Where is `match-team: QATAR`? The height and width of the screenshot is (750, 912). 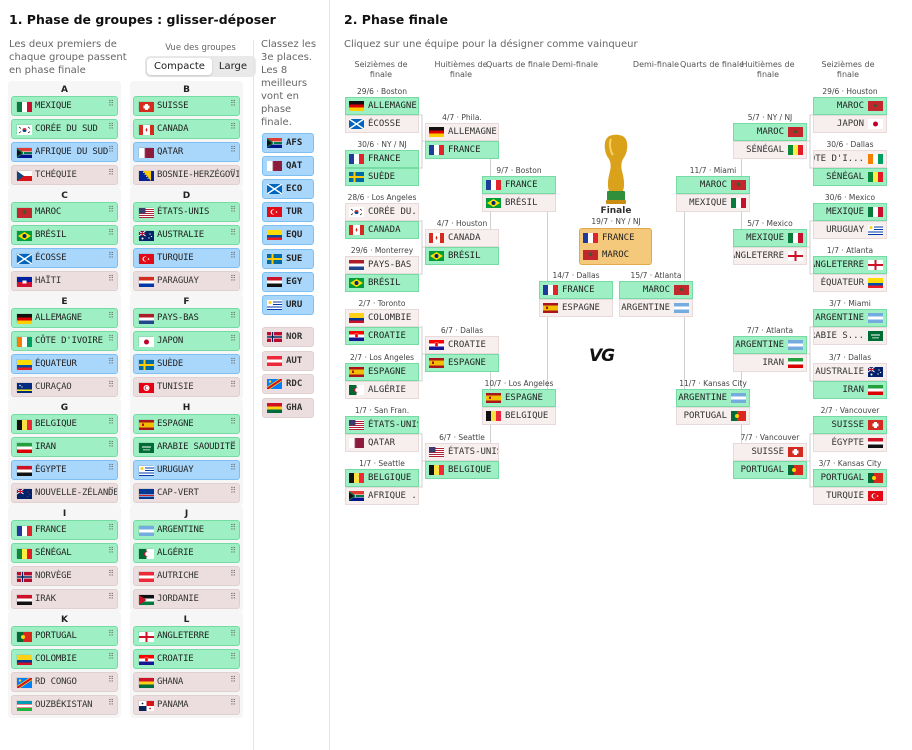 match-team: QATAR is located at coordinates (382, 443).